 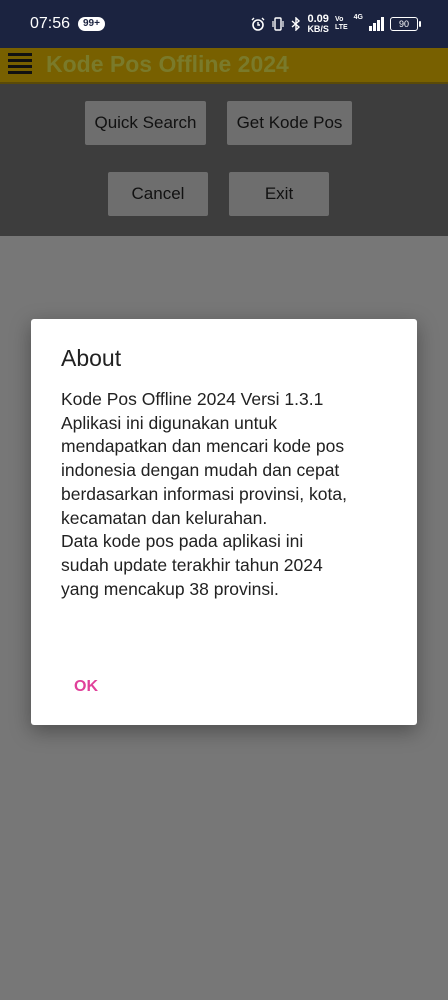 I want to click on net-speed: 0.09 KB/S, so click(x=318, y=24).